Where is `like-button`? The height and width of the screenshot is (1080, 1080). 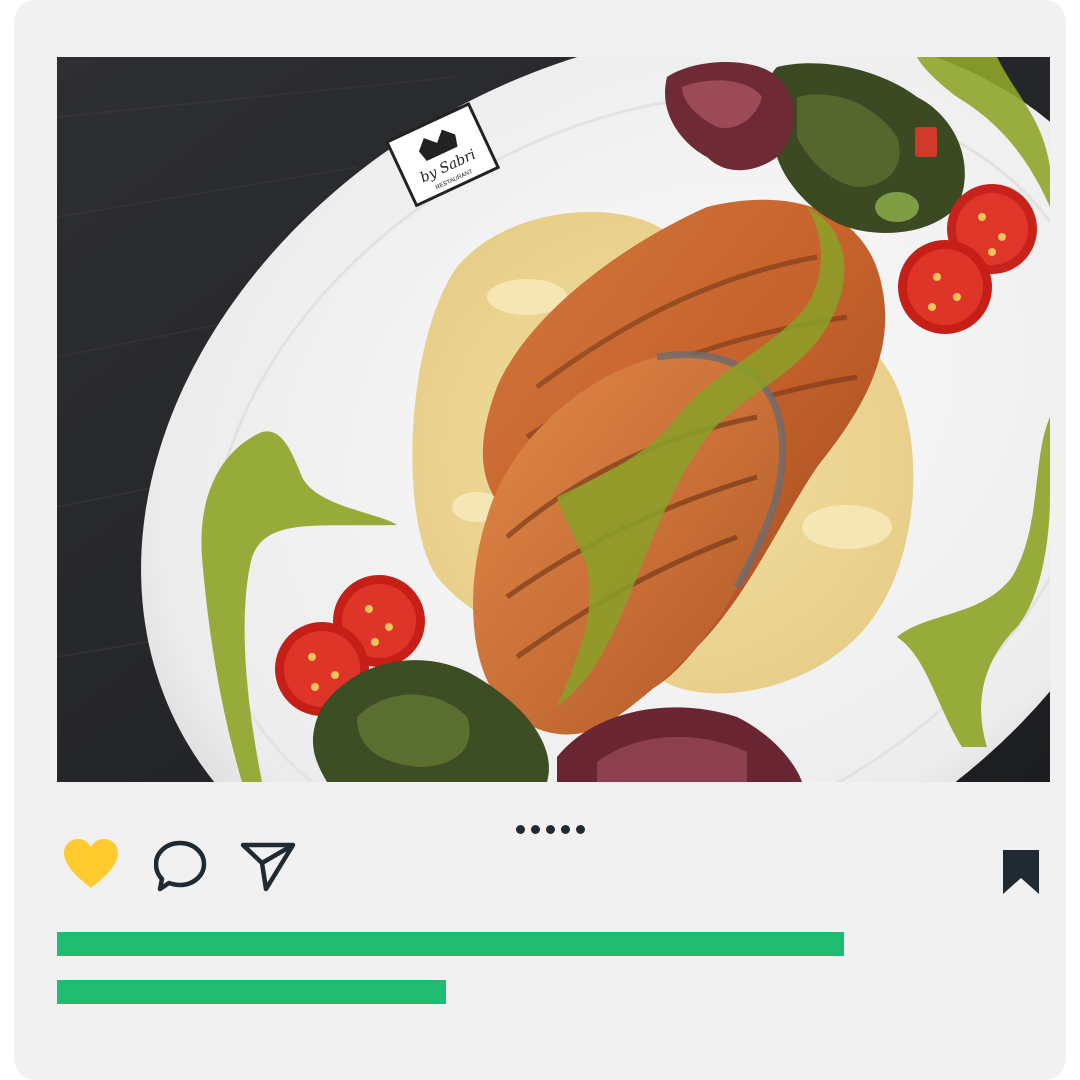 like-button is located at coordinates (91, 864).